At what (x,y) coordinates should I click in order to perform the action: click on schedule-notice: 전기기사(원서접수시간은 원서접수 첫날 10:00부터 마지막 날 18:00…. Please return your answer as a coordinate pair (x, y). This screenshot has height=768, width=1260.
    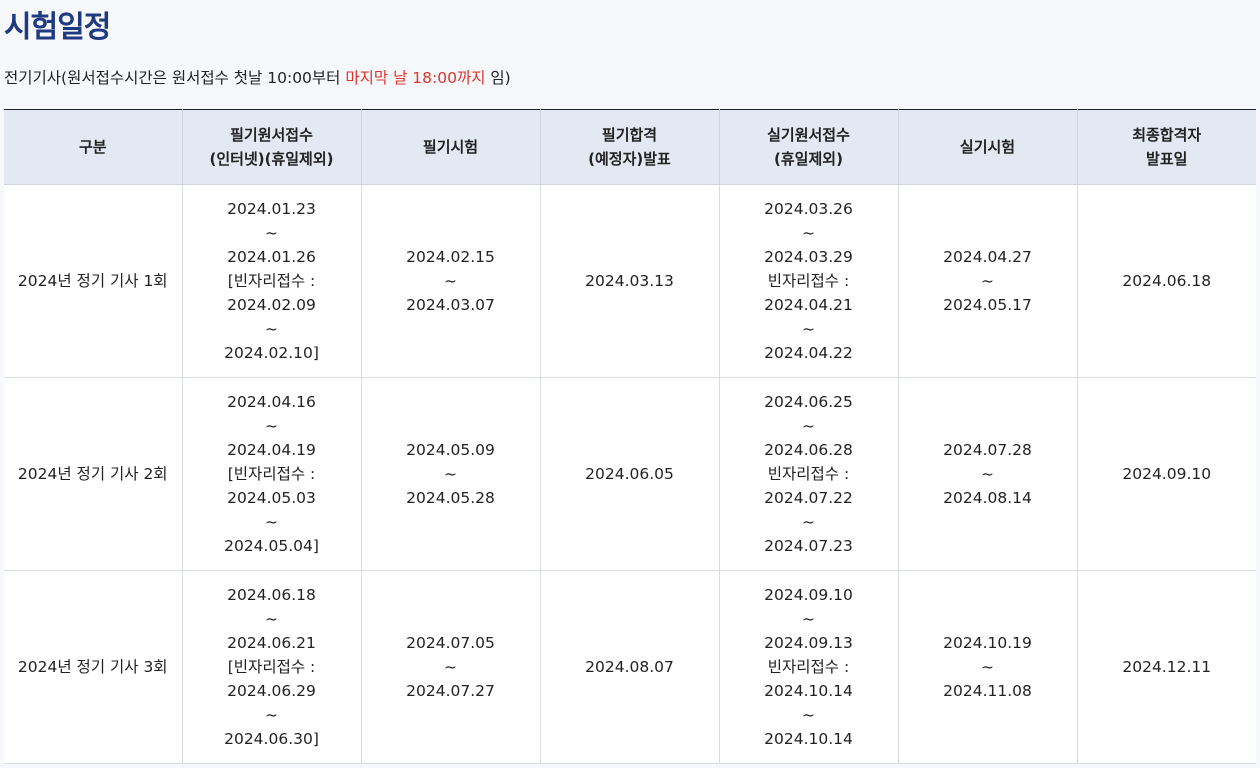
    Looking at the image, I should click on (257, 77).